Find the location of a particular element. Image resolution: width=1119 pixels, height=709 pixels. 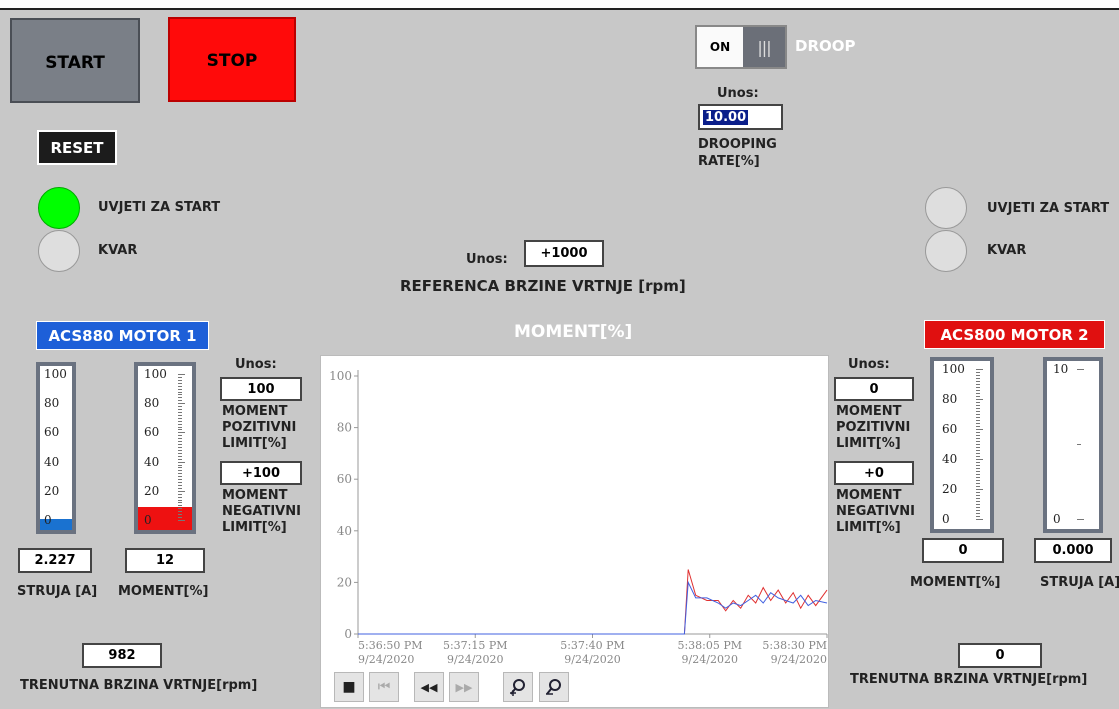

motor2-moment-value: 0 is located at coordinates (963, 550).